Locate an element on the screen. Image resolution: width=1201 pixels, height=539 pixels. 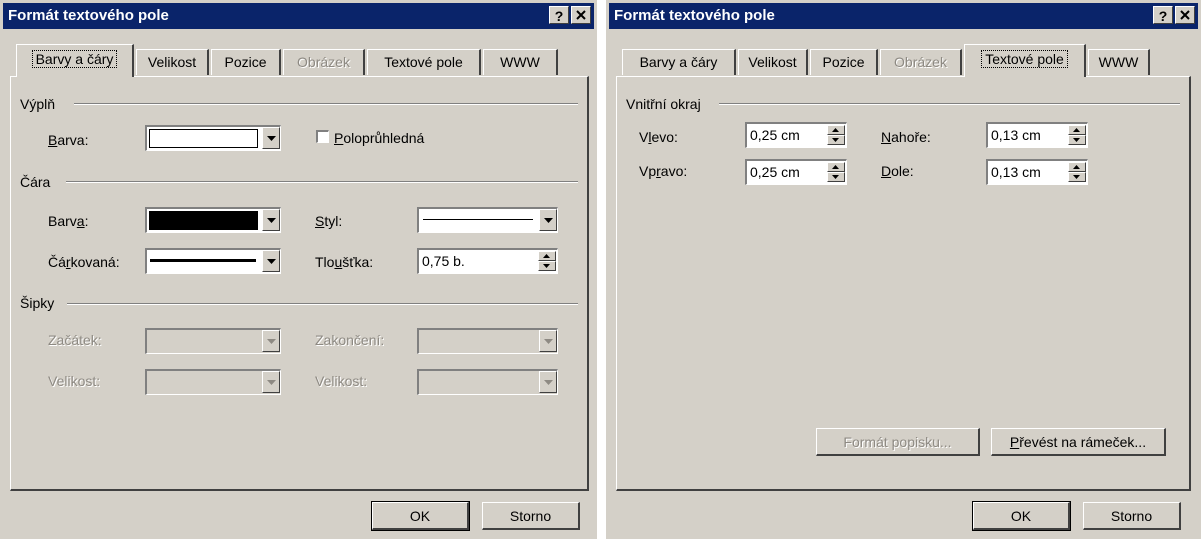
help-icon: ? is located at coordinates (559, 16).